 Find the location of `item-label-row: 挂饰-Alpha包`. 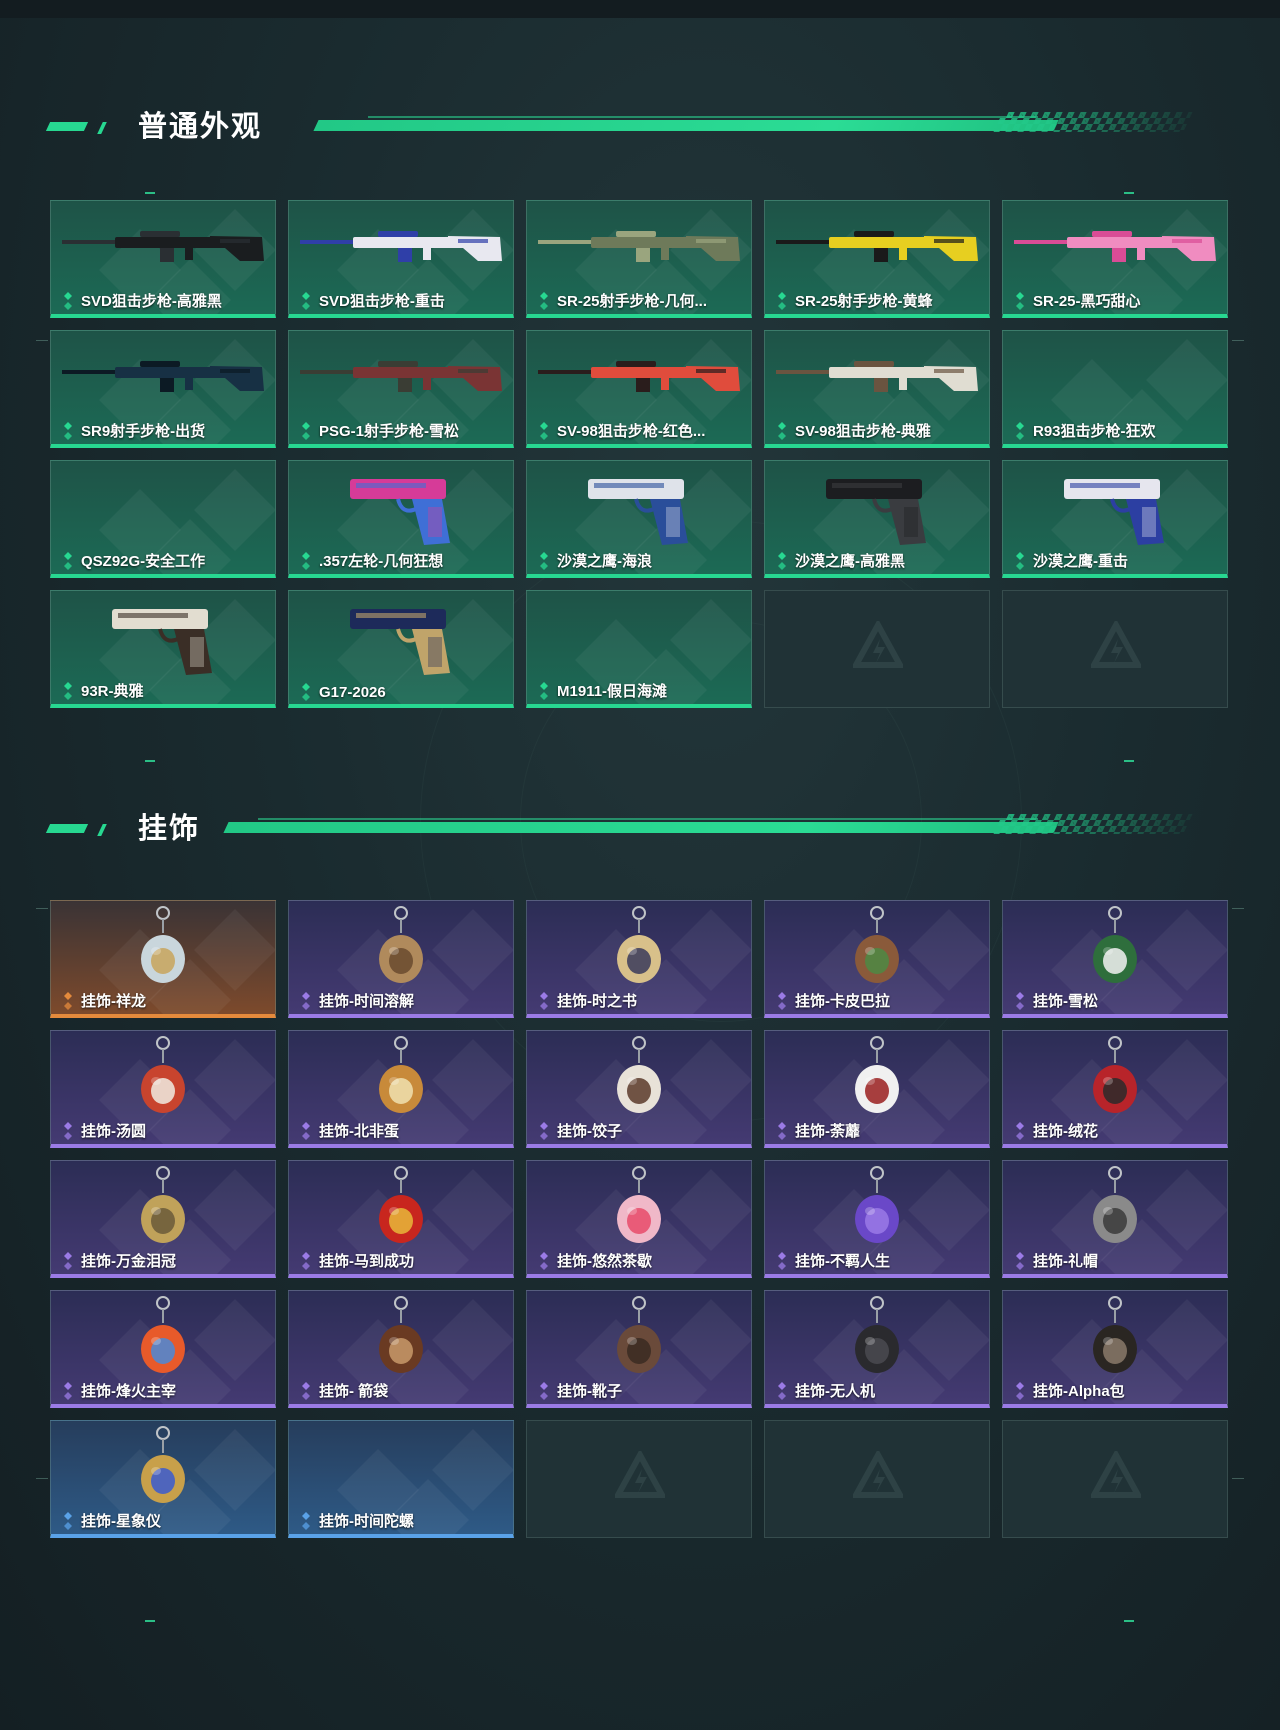

item-label-row: 挂饰-Alpha包 is located at coordinates (1069, 1390).